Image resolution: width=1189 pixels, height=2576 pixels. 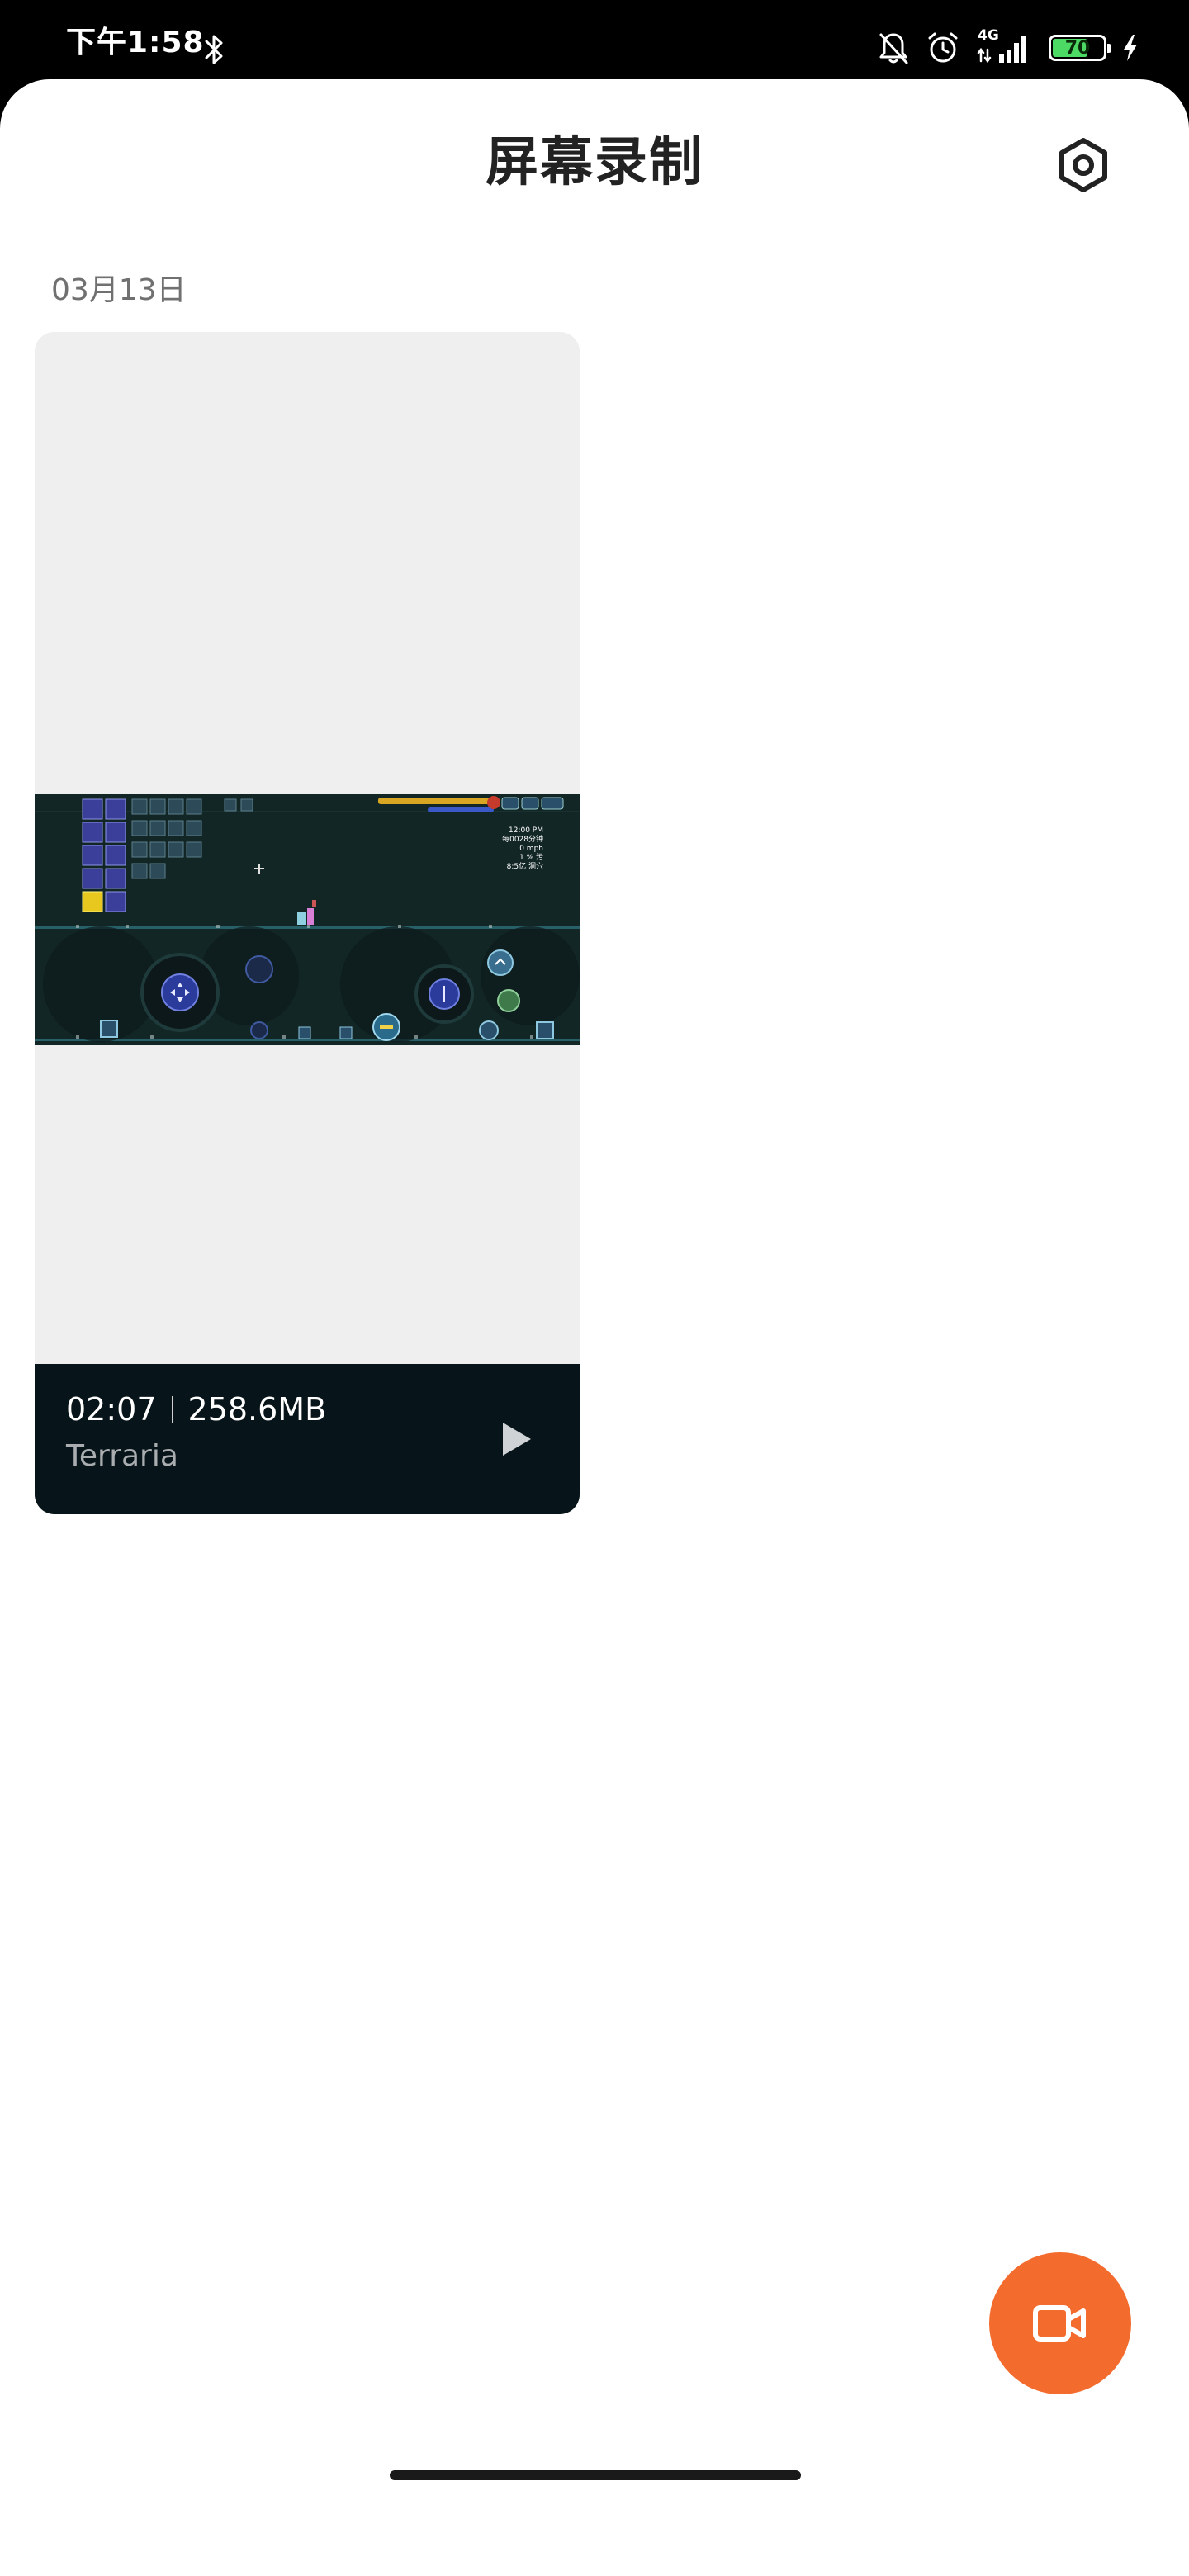 I want to click on signal-bars-icon, so click(x=1001, y=50).